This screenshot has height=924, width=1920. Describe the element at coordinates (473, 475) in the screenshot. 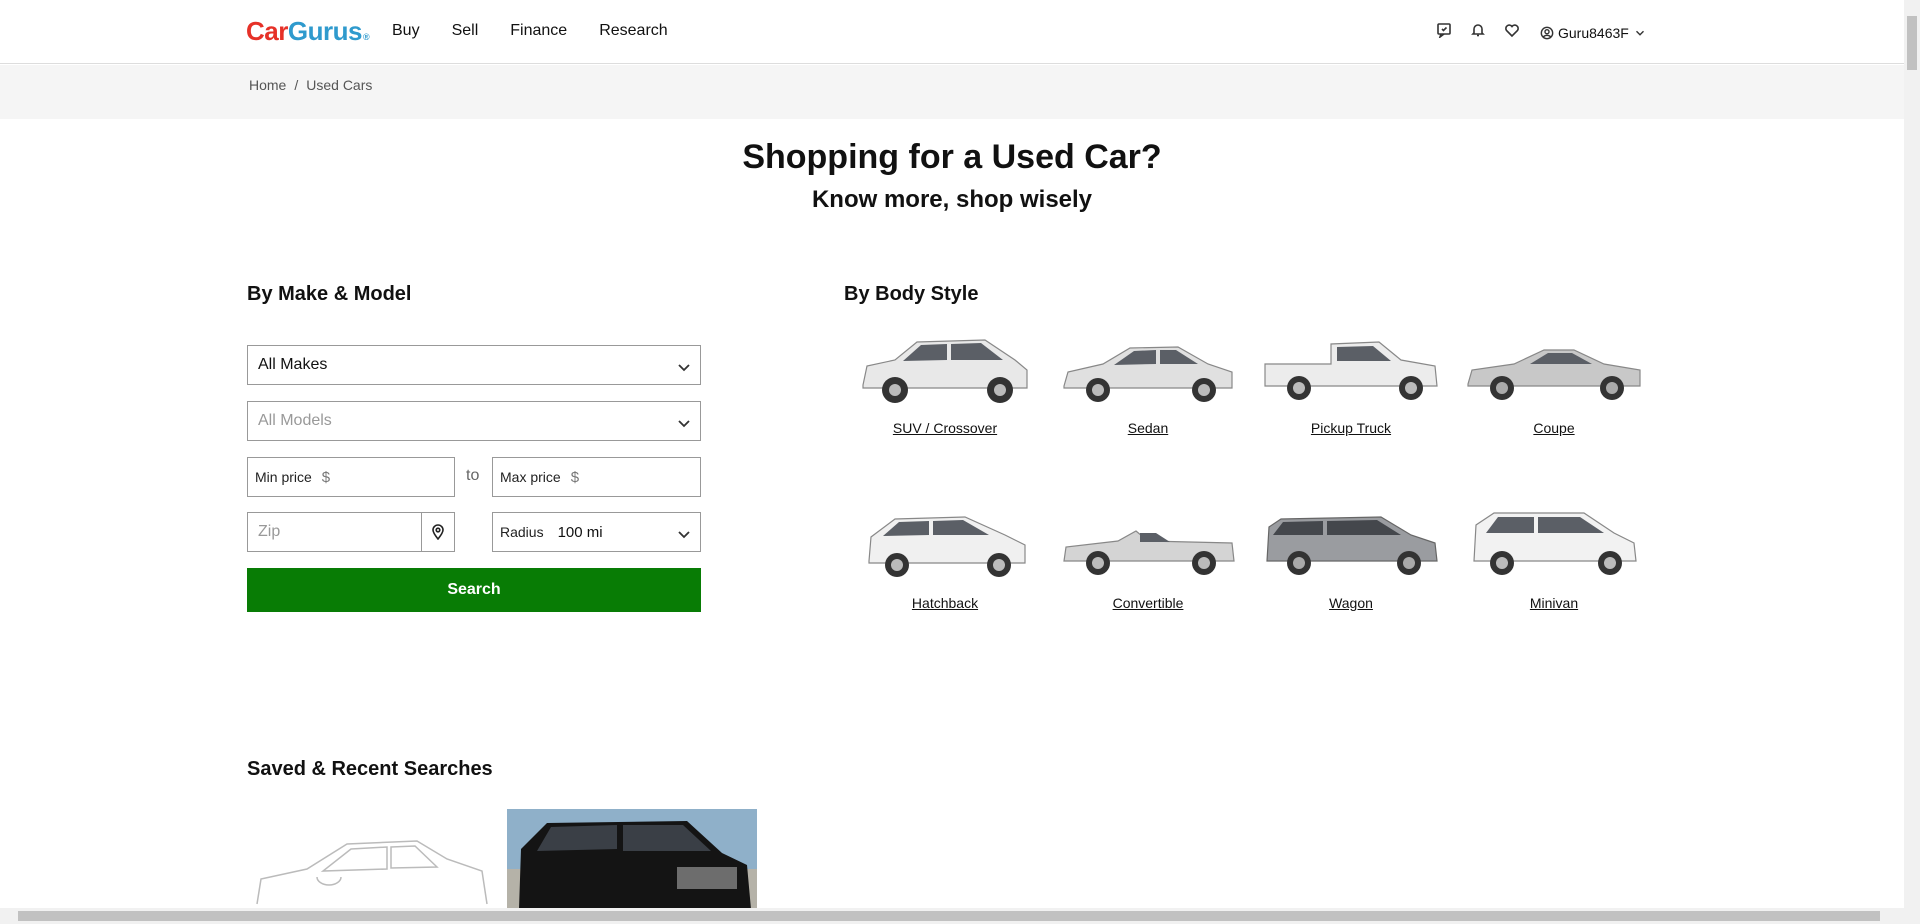

I see `price-to-label: to` at that location.